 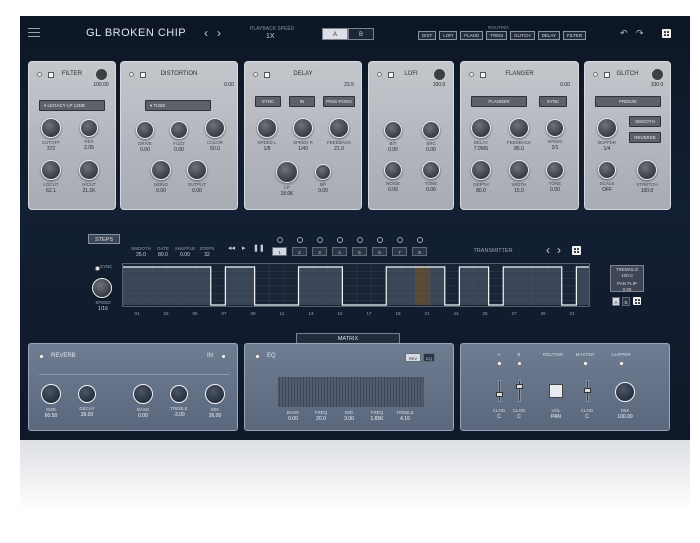 What do you see at coordinates (303, 128) in the screenshot?
I see `delay-speed-r-knob` at bounding box center [303, 128].